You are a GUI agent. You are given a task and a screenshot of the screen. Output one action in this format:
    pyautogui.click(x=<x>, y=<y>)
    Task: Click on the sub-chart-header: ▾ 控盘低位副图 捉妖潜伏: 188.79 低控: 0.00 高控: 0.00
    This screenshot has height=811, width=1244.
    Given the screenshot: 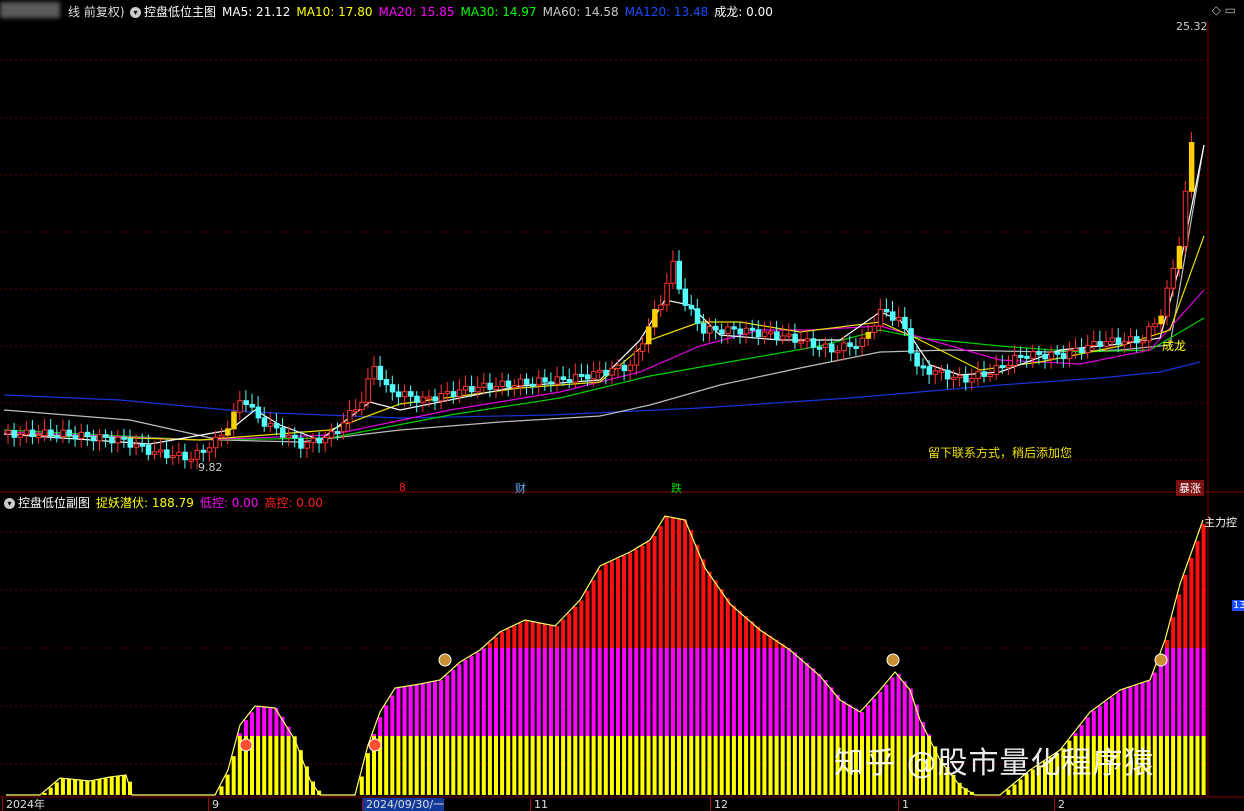 What is the action you would take?
    pyautogui.click(x=622, y=501)
    